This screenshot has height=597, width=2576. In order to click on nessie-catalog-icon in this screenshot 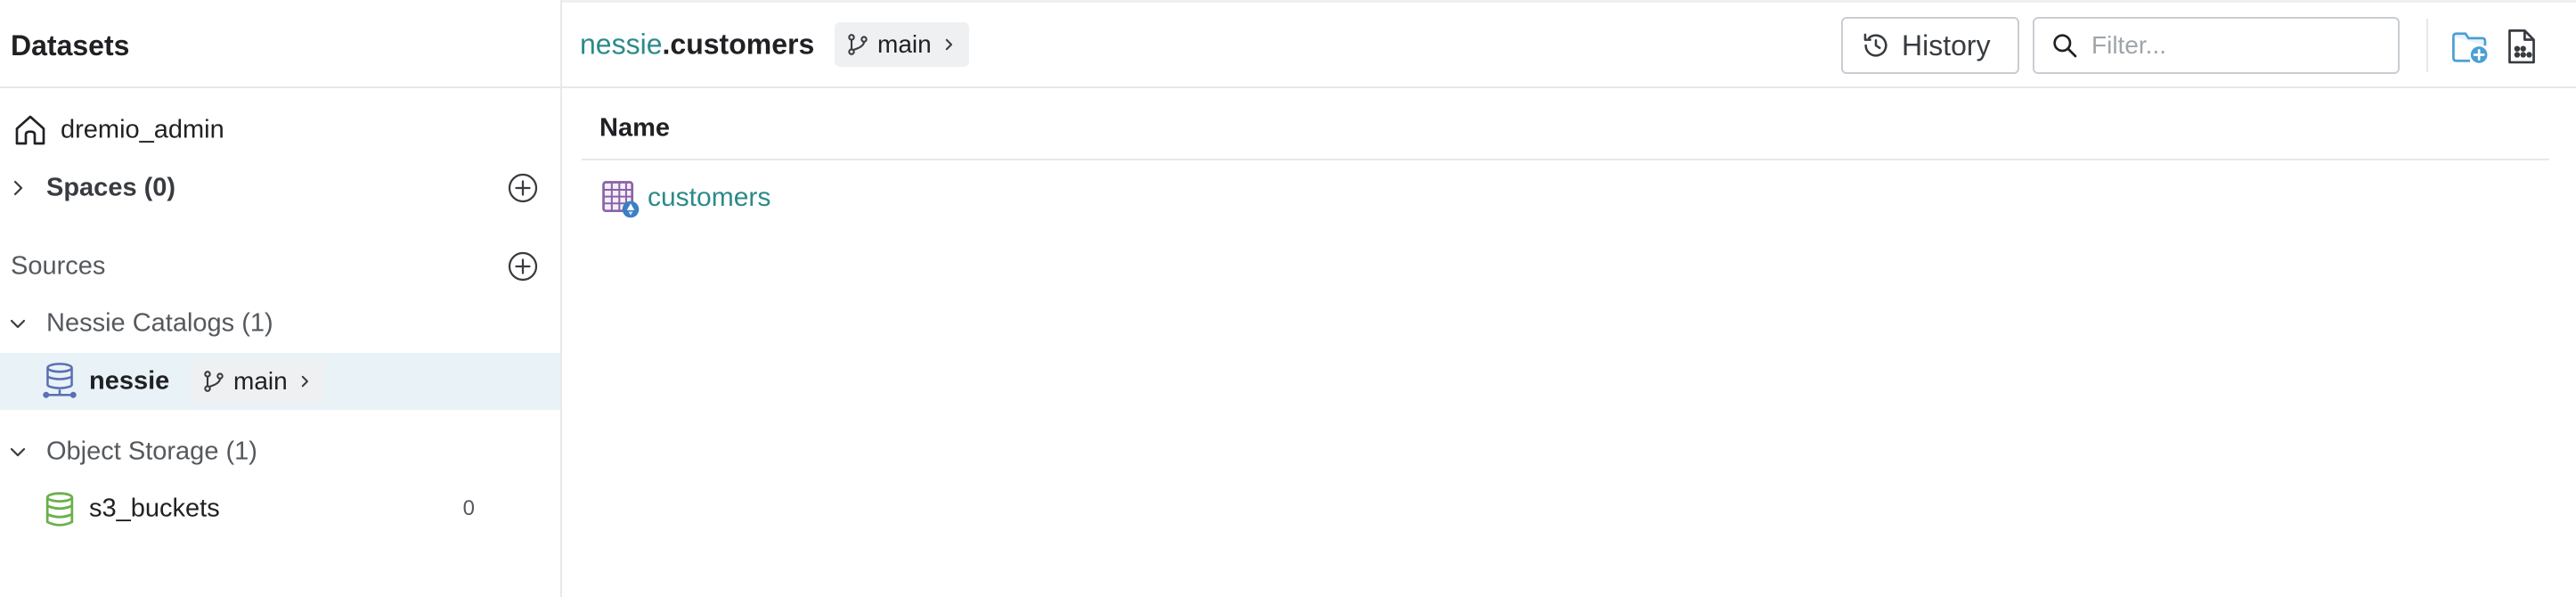, I will do `click(60, 380)`.